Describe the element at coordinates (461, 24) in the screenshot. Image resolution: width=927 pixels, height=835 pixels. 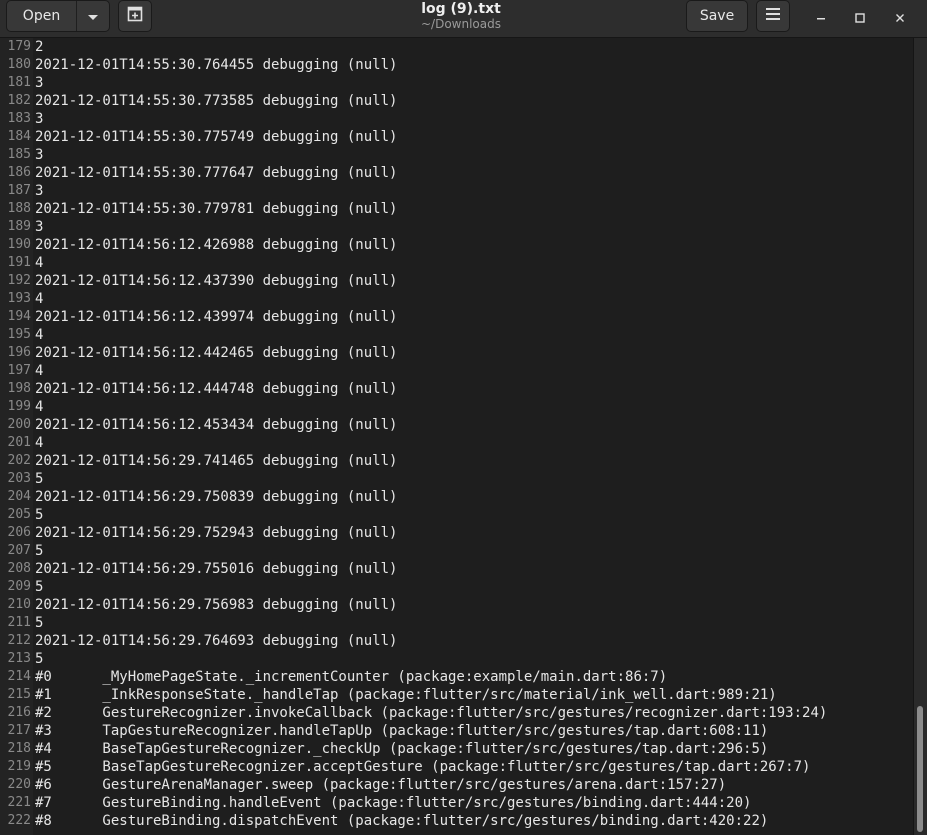
I see `window-subtitle: ~/Downloads` at that location.